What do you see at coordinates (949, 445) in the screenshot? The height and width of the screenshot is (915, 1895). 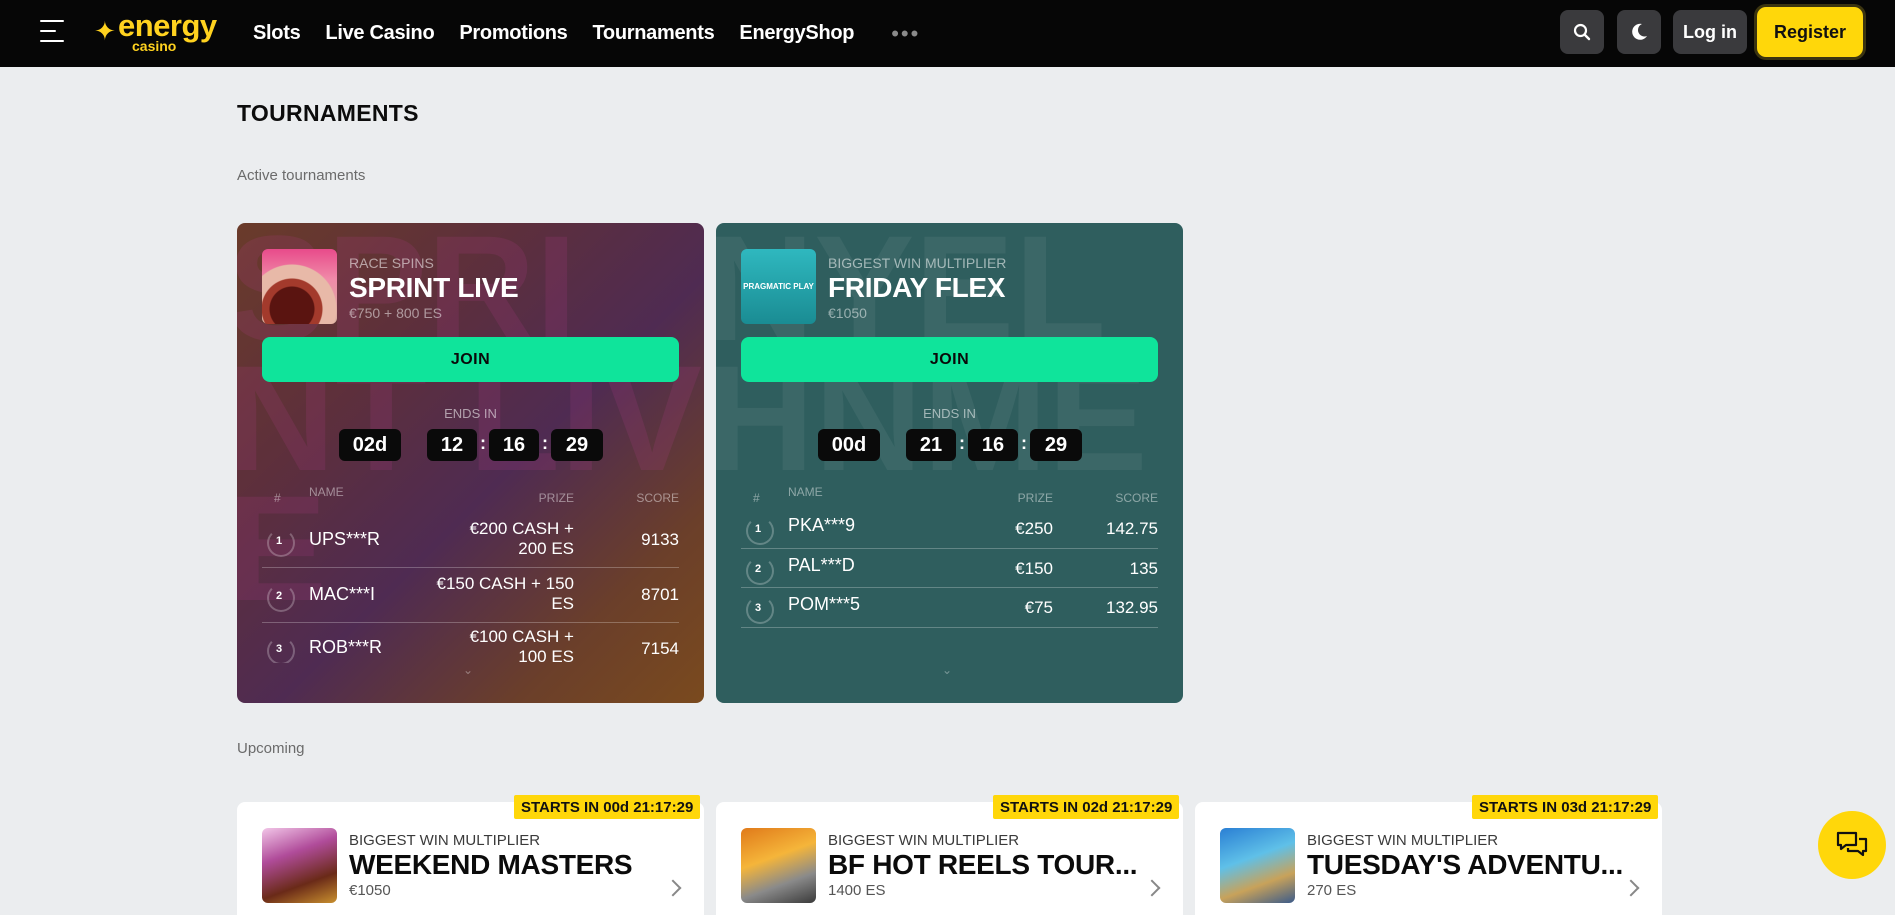 I see `countdown-timer: 00d 21 : 16 : 29` at bounding box center [949, 445].